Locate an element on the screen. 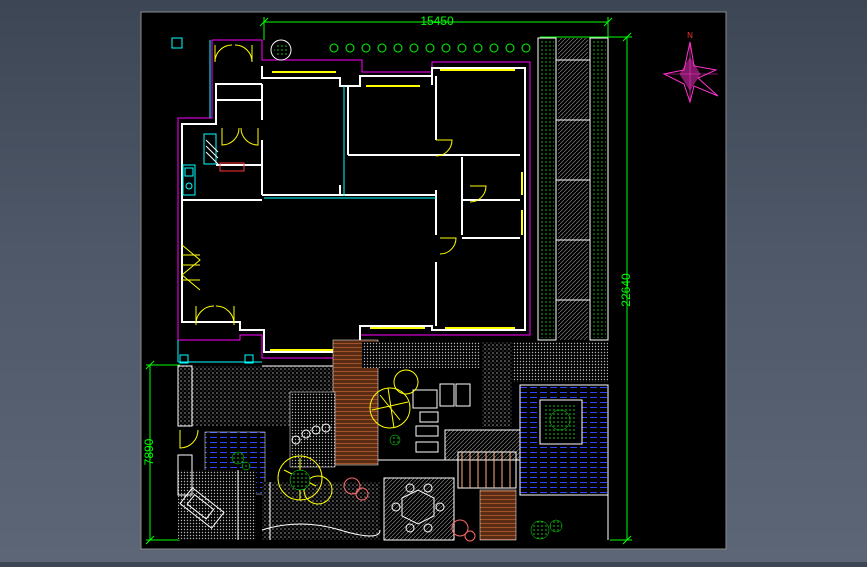 This screenshot has height=567, width=867. terrace-paving is located at coordinates (421, 355).